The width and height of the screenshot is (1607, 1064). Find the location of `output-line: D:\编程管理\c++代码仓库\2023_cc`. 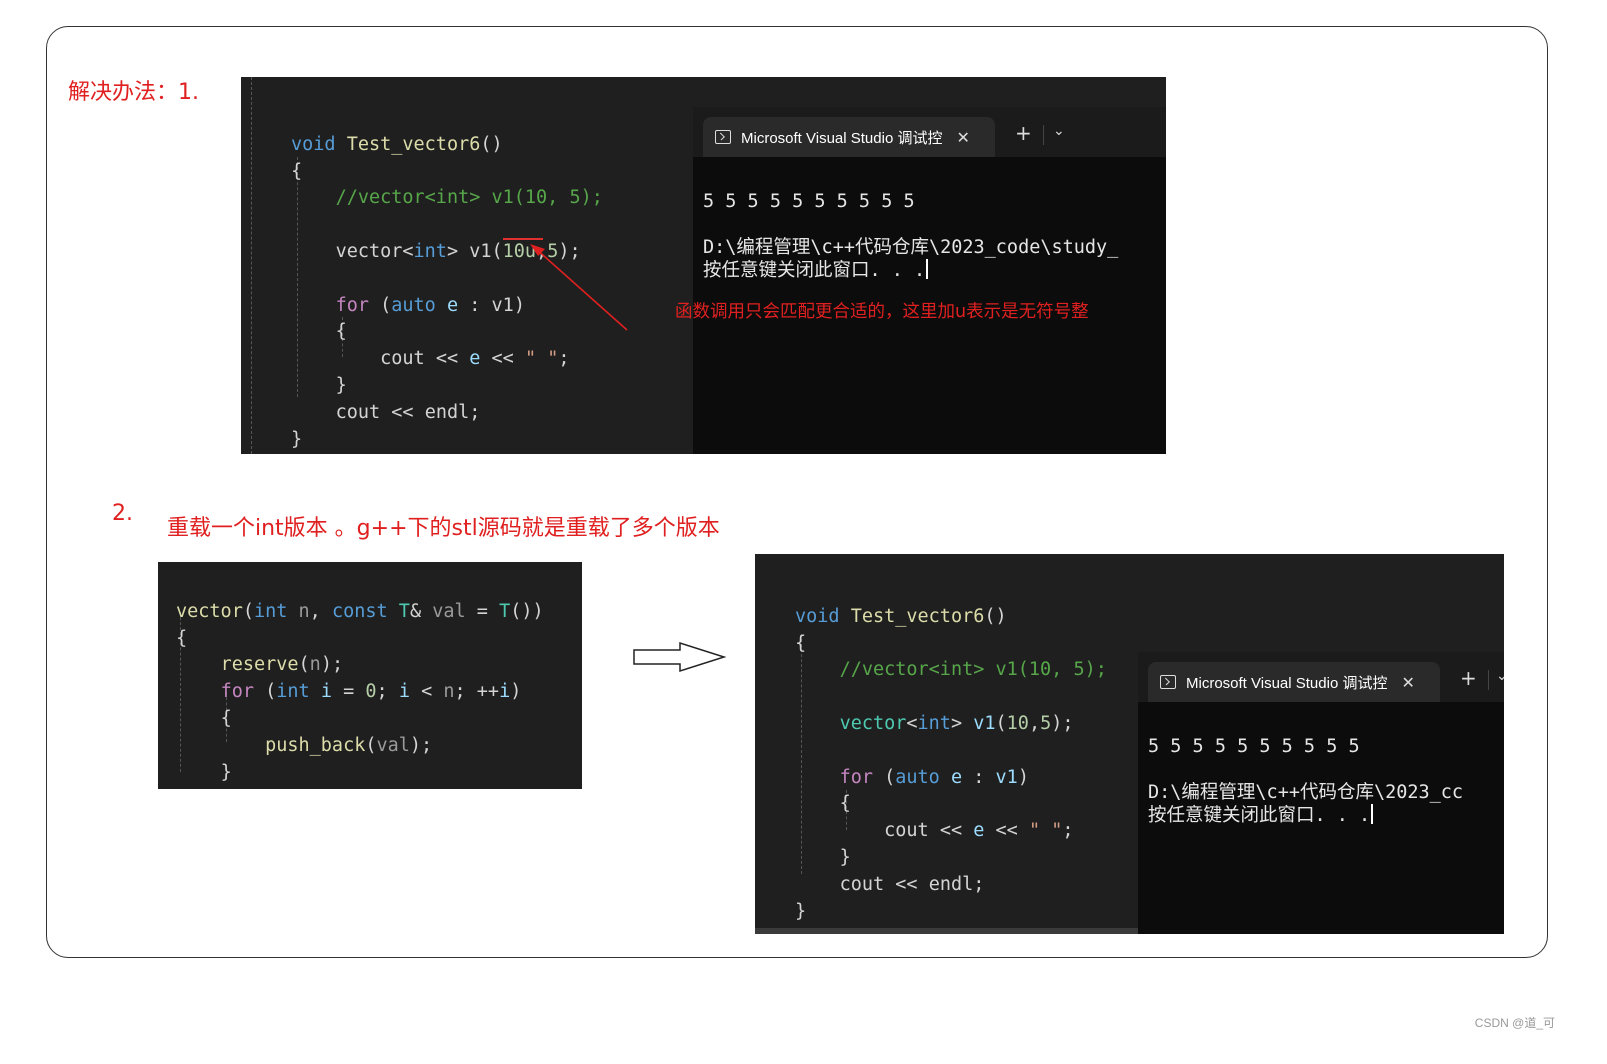

output-line: D:\编程管理\c++代码仓库\2023_cc is located at coordinates (1306, 792).